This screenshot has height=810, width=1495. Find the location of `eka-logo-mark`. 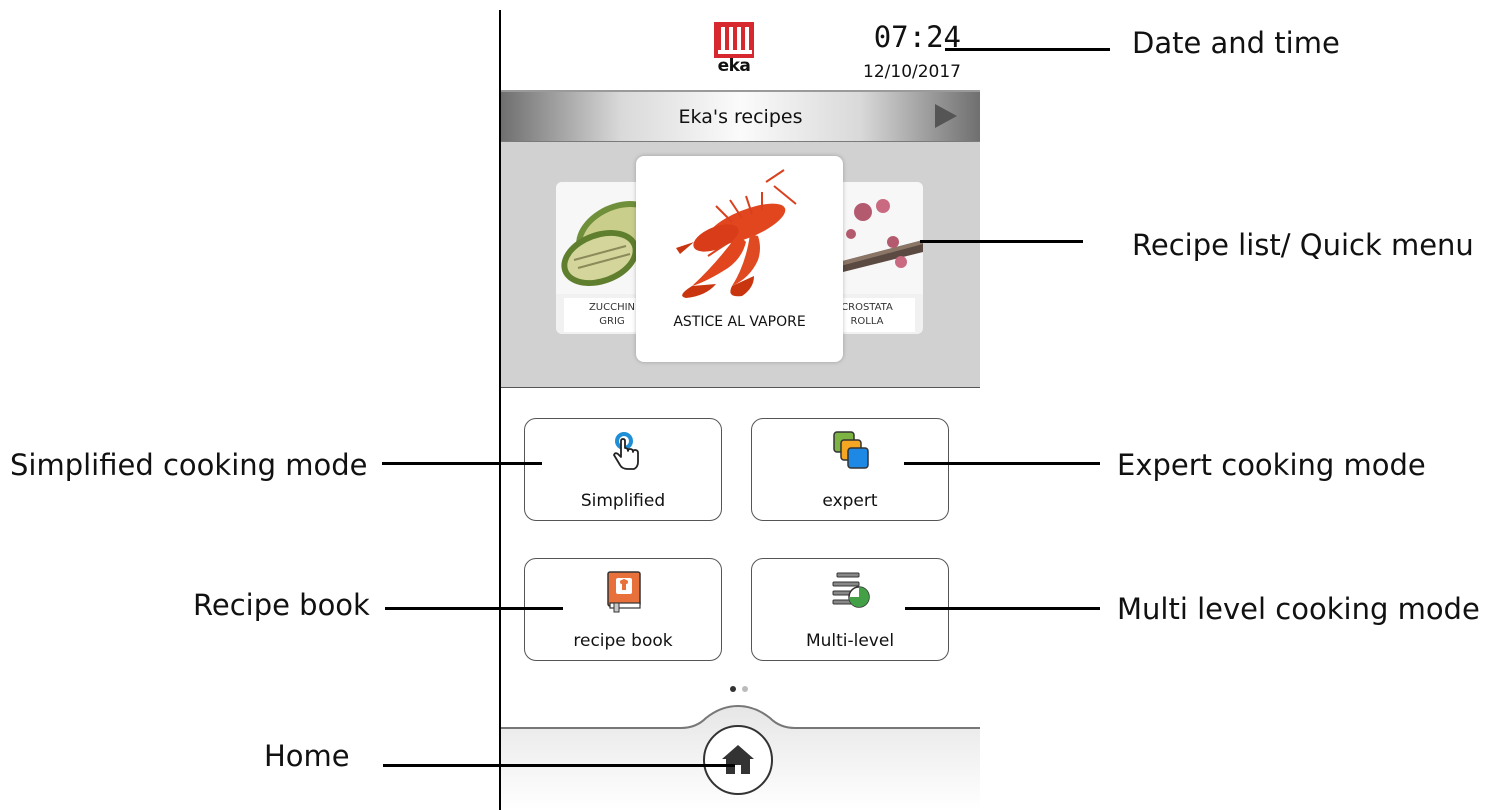

eka-logo-mark is located at coordinates (734, 40).